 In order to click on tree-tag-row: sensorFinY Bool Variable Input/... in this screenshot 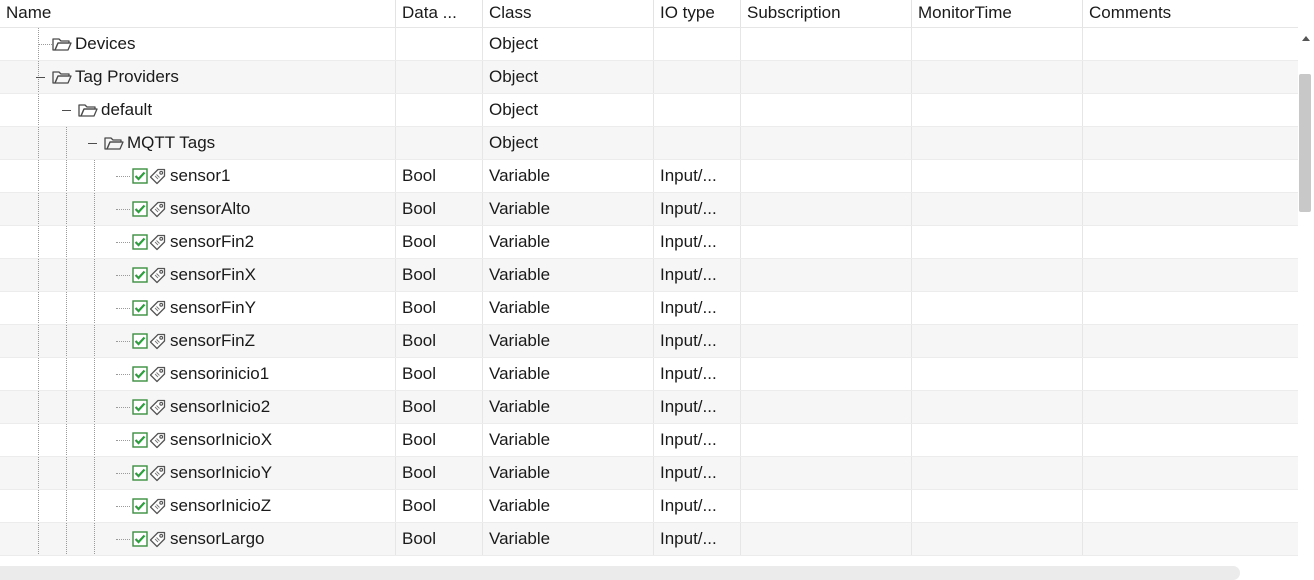, I will do `click(649, 308)`.